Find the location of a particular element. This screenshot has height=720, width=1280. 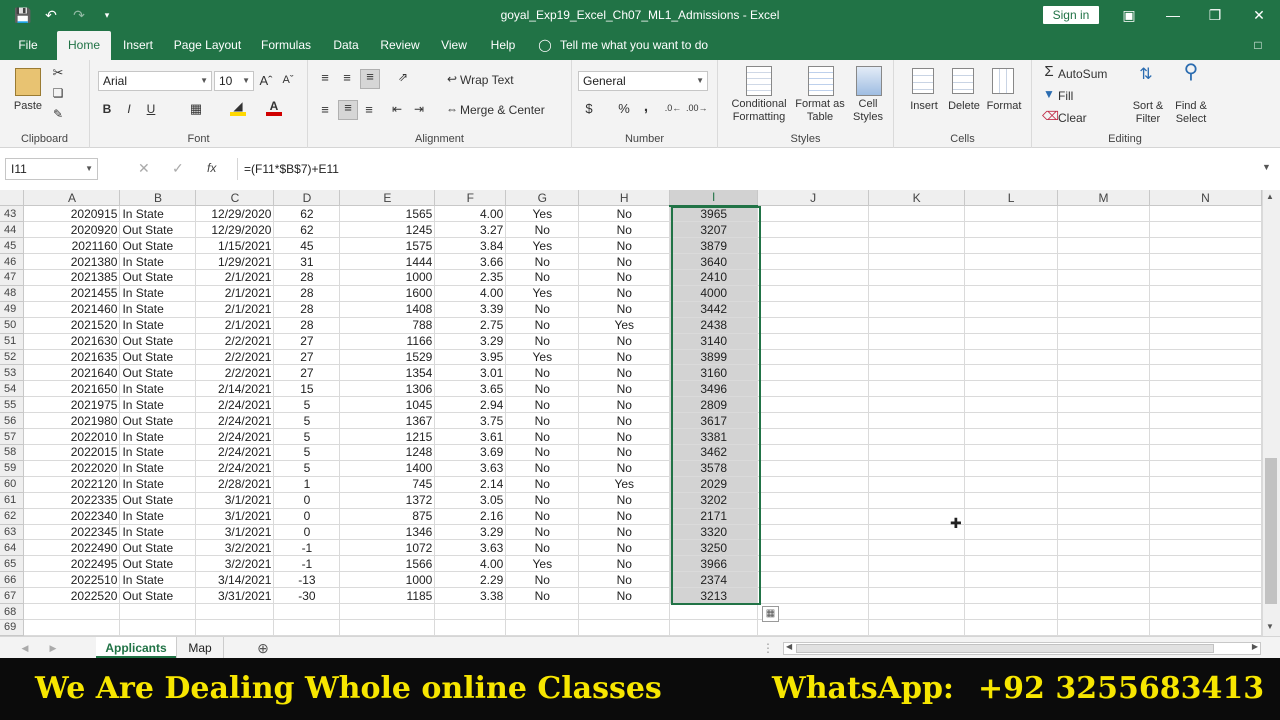

cell-i: 3640 is located at coordinates (714, 262).